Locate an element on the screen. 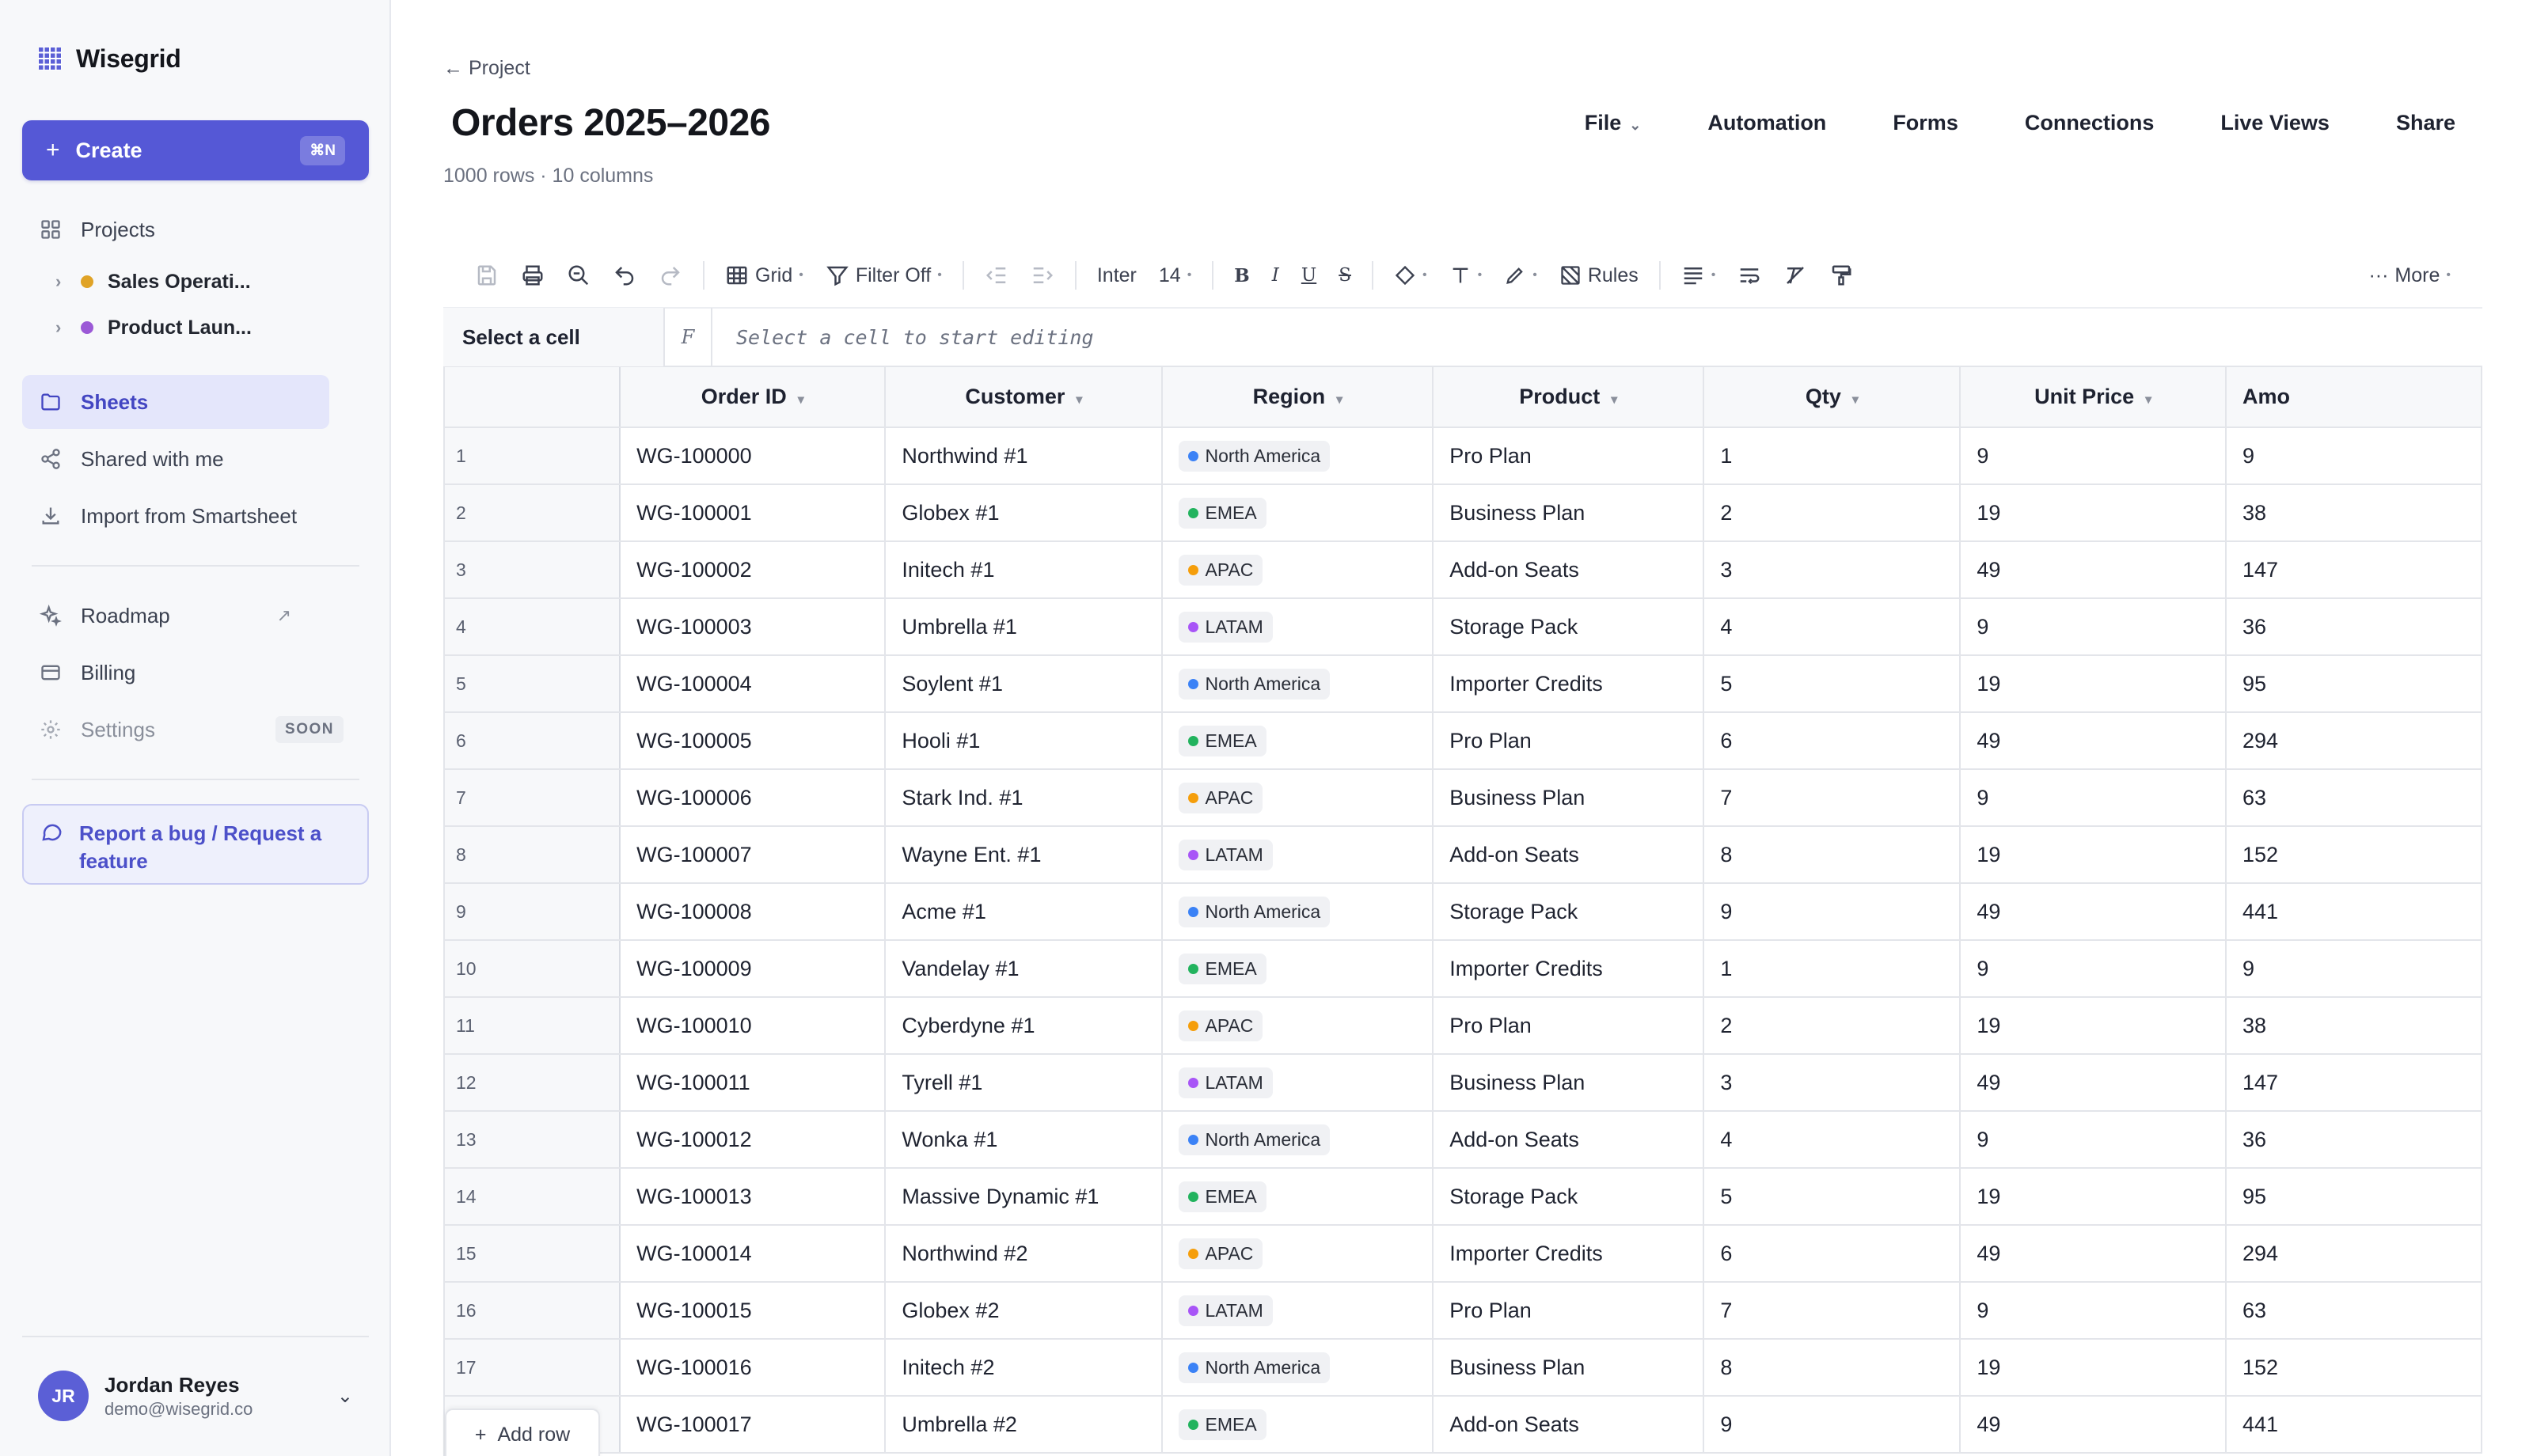 The width and height of the screenshot is (2533, 1456). undo-button is located at coordinates (624, 275).